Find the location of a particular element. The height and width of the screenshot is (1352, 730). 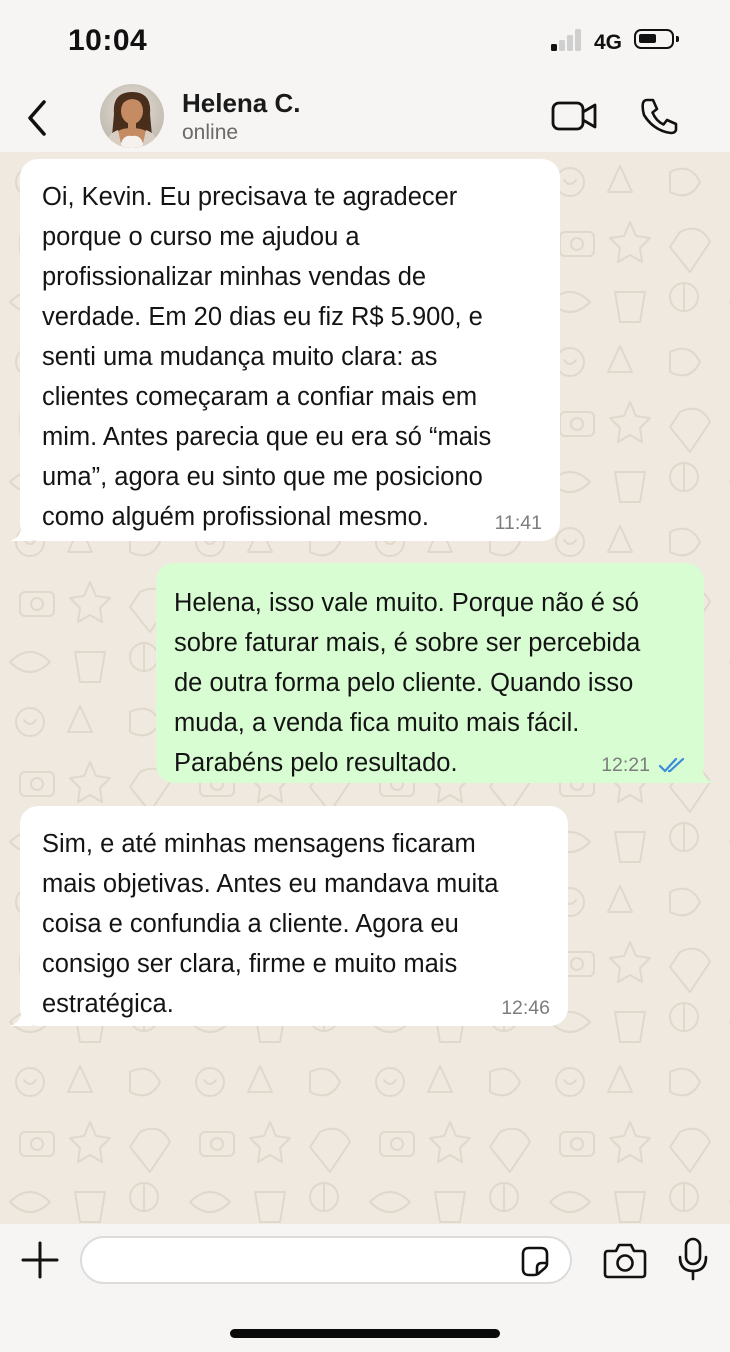

status-bar: 10:04 4G is located at coordinates (365, 40).